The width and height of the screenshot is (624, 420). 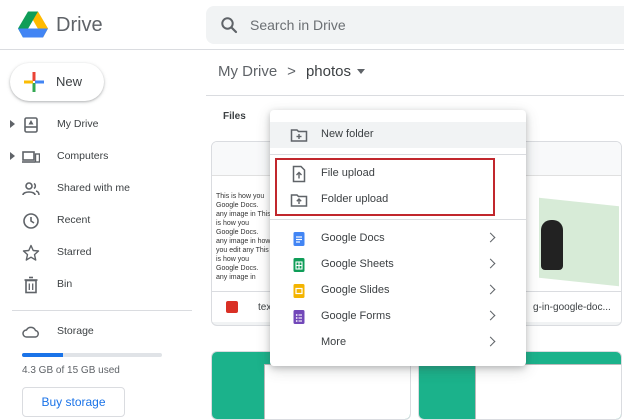 What do you see at coordinates (74, 220) in the screenshot?
I see `sidebar-item-label: Recent` at bounding box center [74, 220].